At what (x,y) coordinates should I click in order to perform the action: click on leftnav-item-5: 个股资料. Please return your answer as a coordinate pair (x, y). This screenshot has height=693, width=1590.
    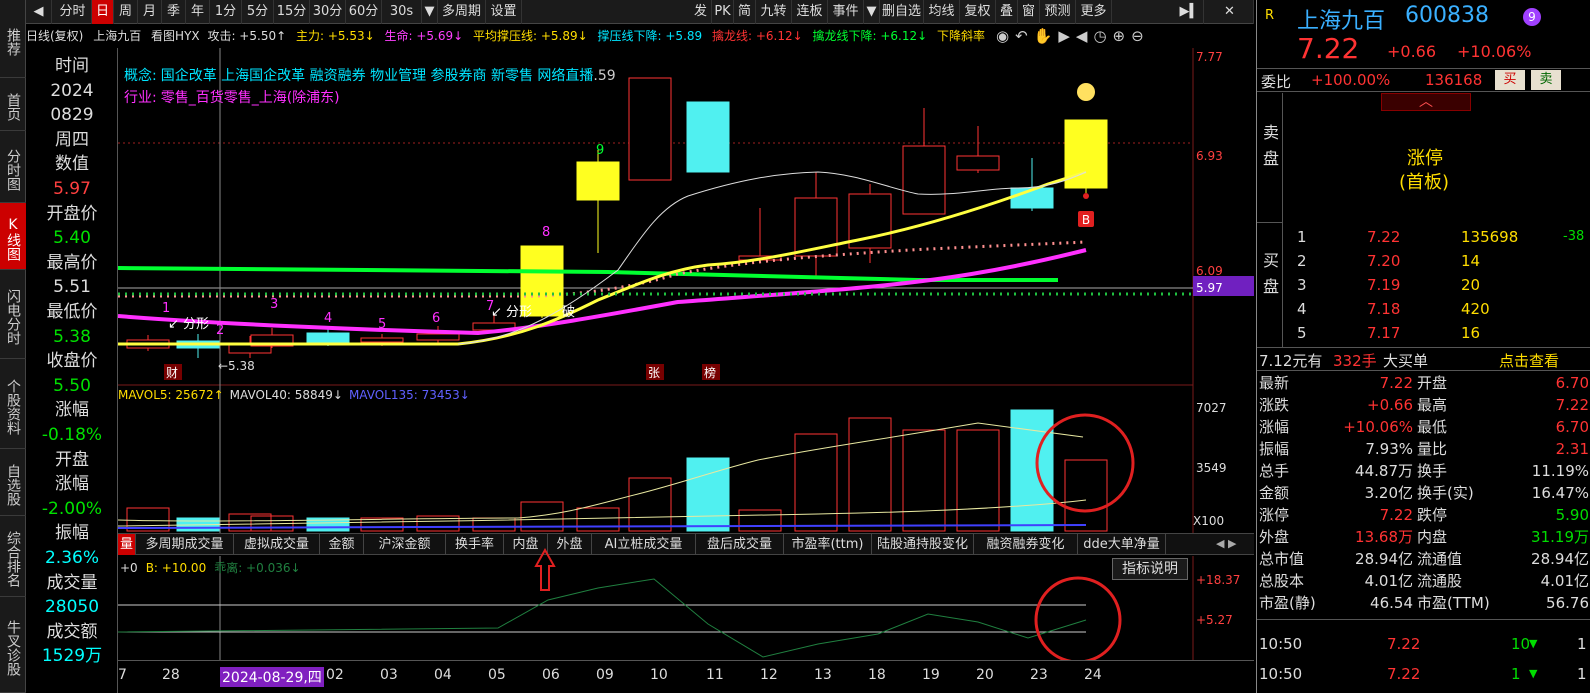
    Looking at the image, I should click on (13, 404).